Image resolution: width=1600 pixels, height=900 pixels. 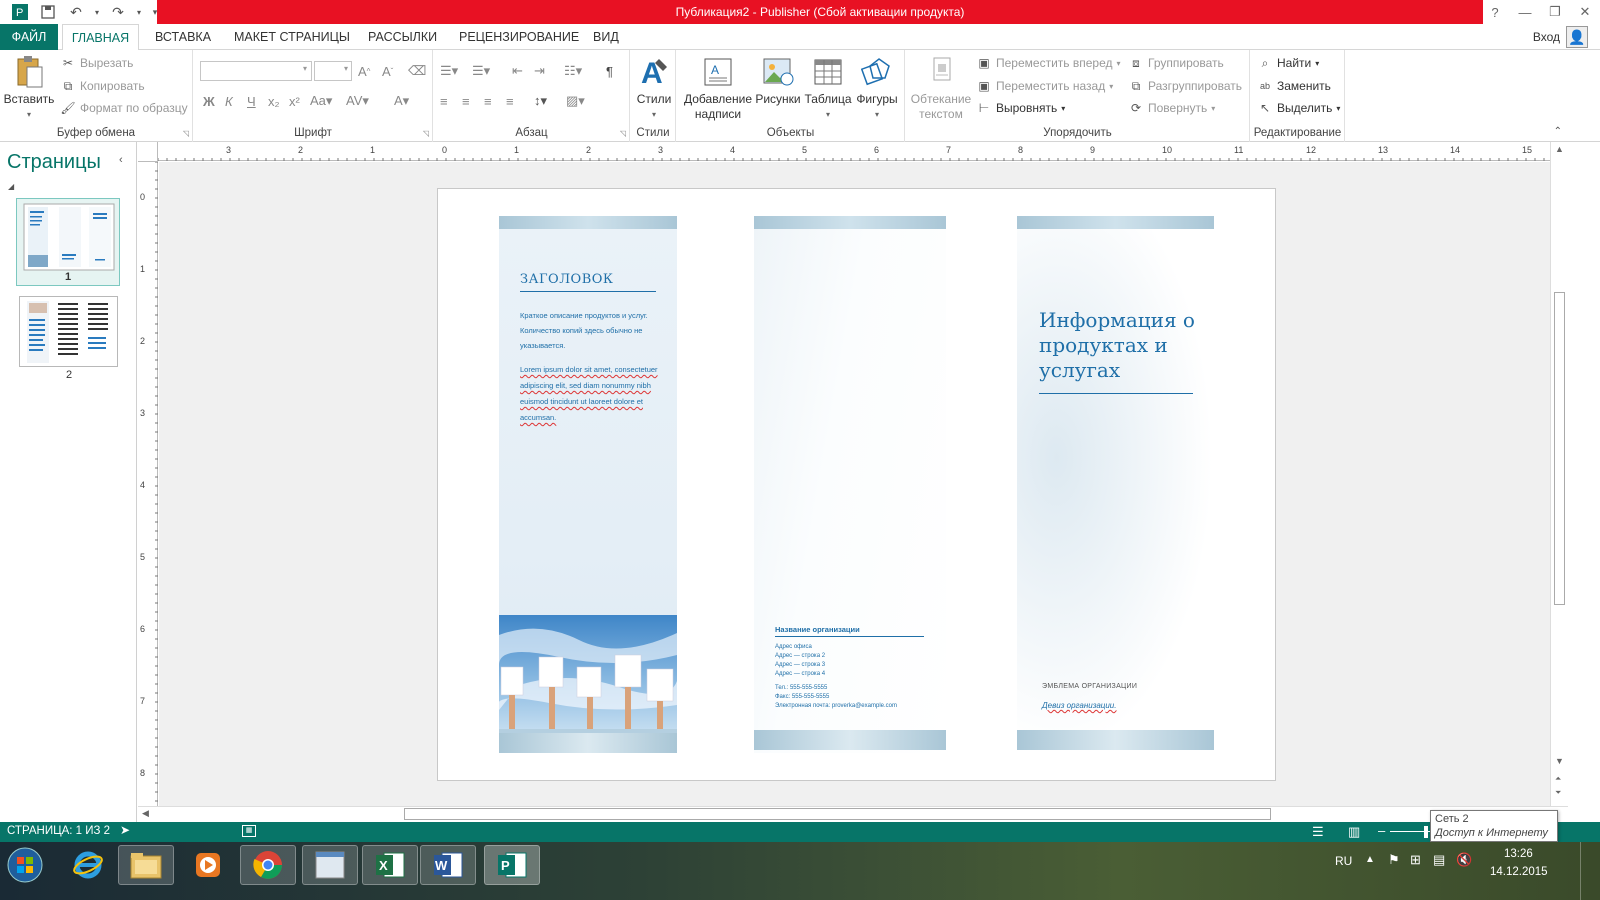 What do you see at coordinates (1555, 12) in the screenshot?
I see `restore-button: ❐` at bounding box center [1555, 12].